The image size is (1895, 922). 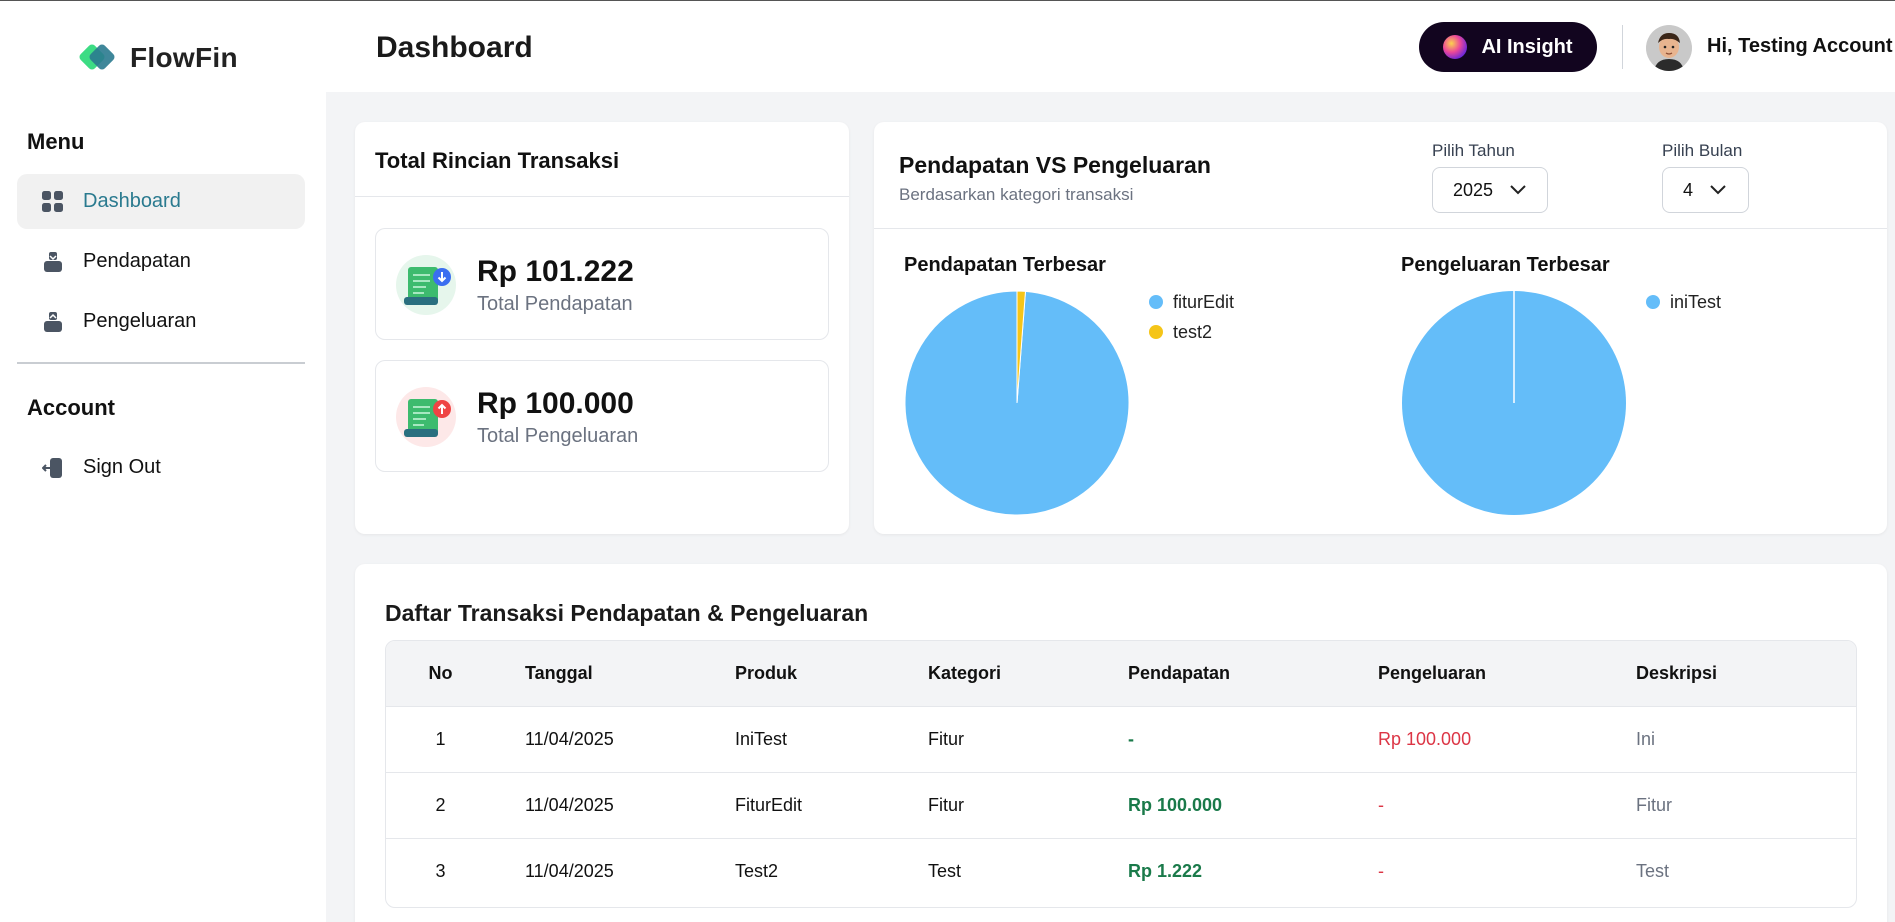 What do you see at coordinates (53, 202) in the screenshot?
I see `dashboard-grid-icon` at bounding box center [53, 202].